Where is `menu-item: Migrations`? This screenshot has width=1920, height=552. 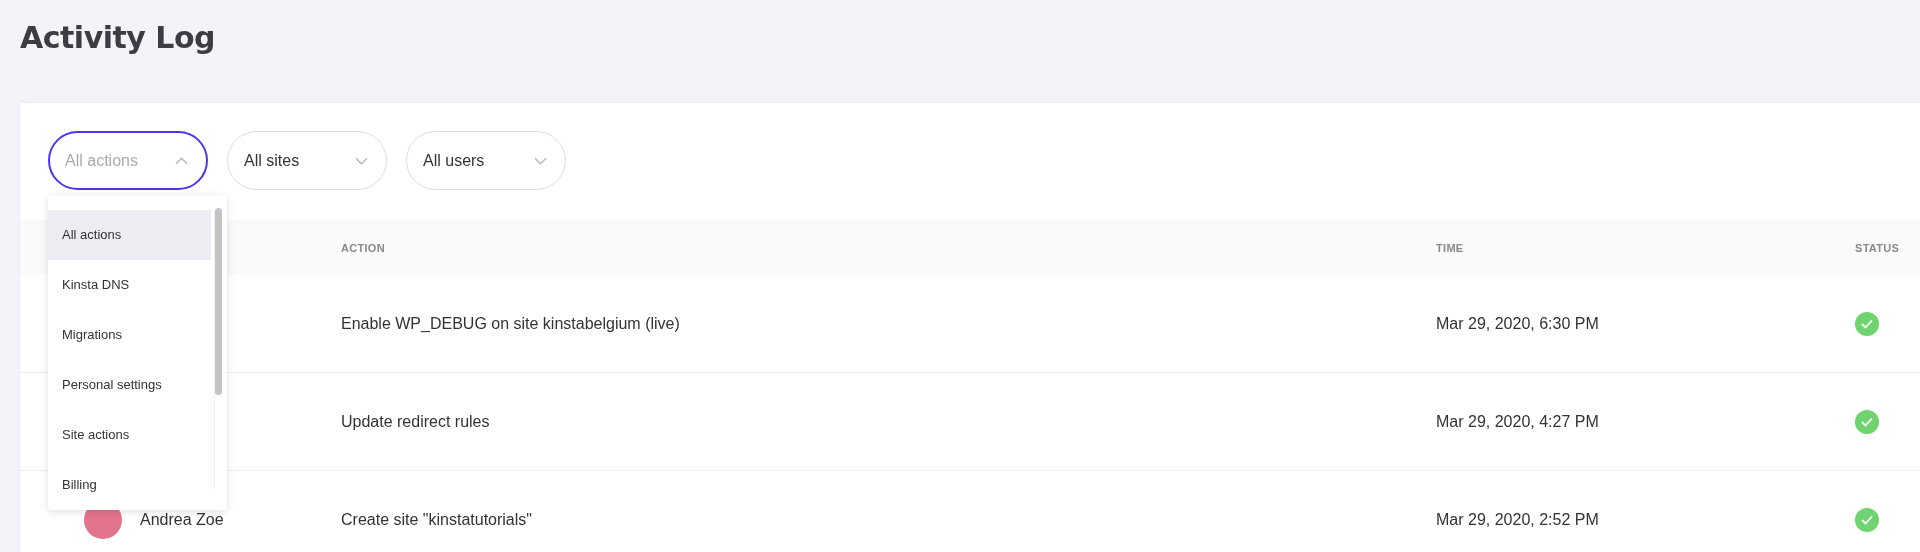
menu-item: Migrations is located at coordinates (129, 335).